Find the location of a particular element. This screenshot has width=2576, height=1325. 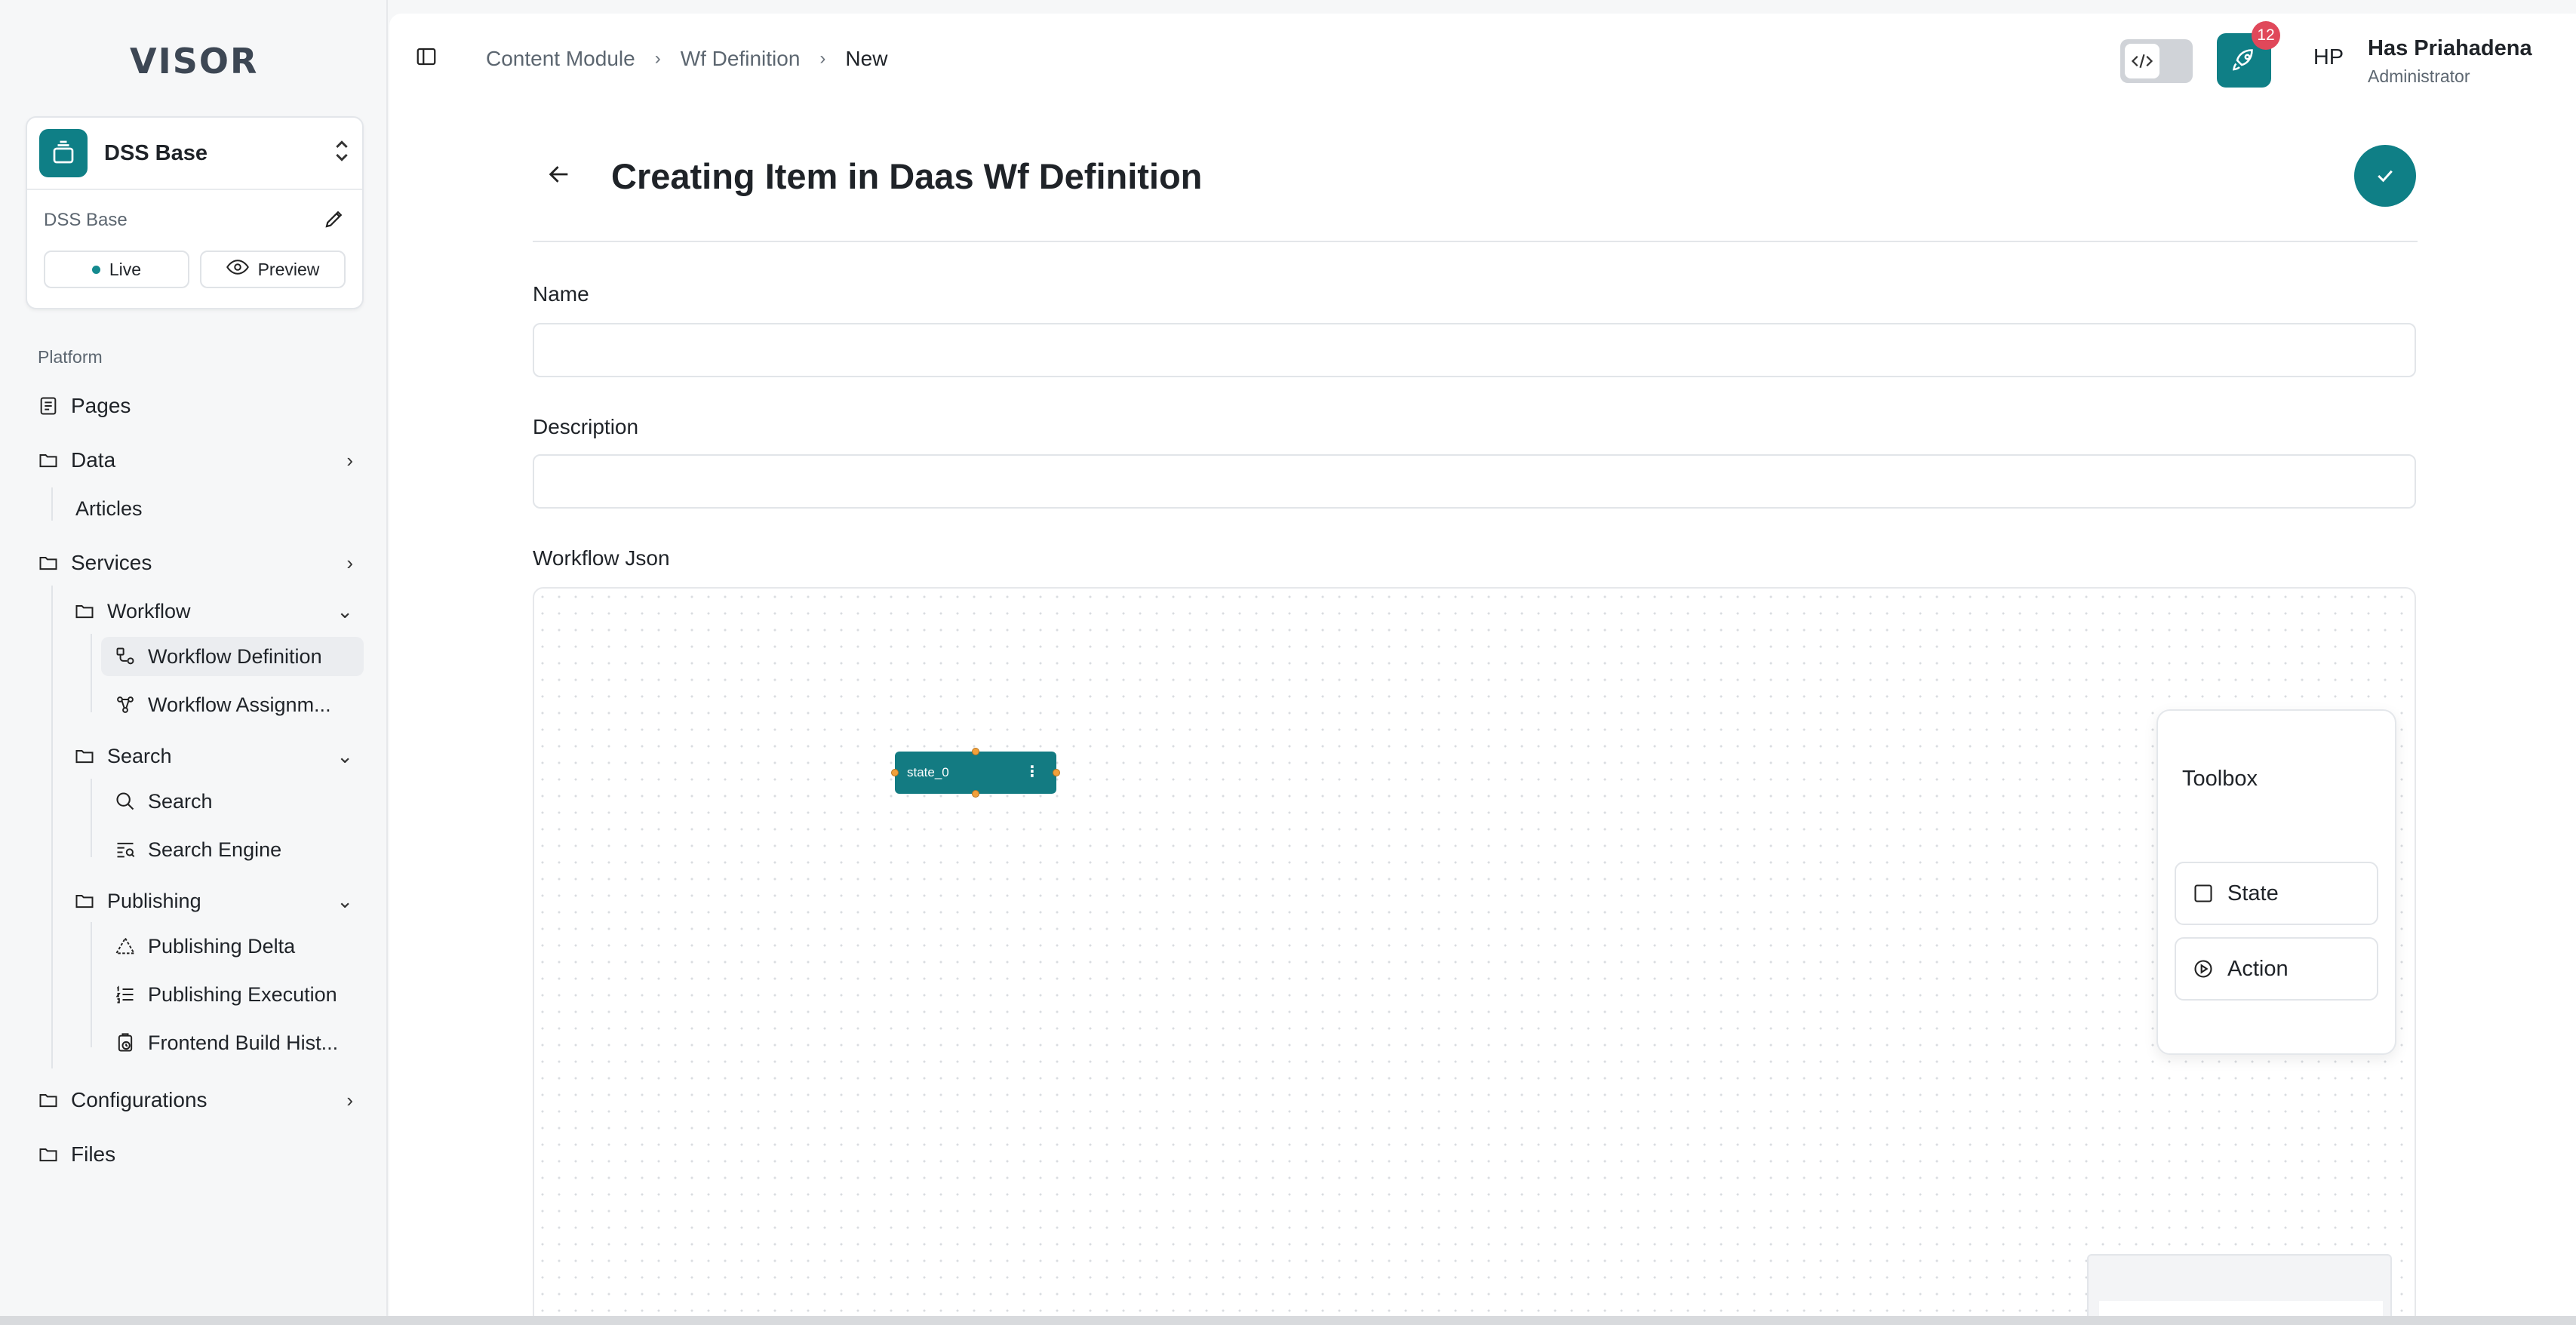

list-ordered-icon is located at coordinates (124, 994).